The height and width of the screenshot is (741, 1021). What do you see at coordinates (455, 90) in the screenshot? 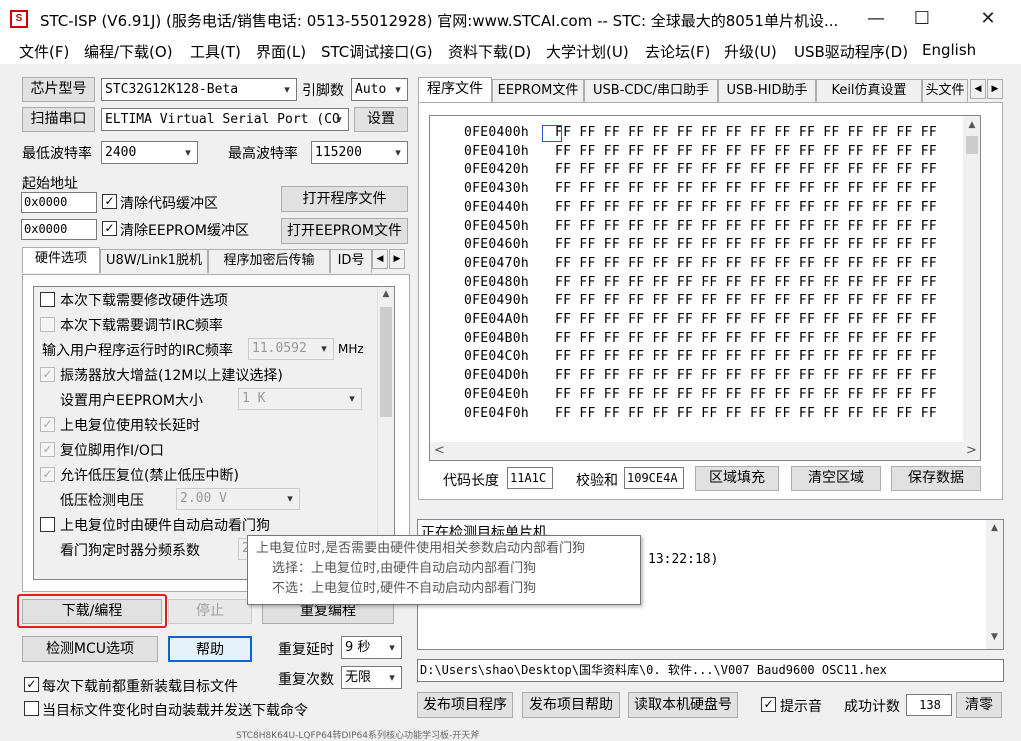
I see `tab-program-file: 程序文件` at bounding box center [455, 90].